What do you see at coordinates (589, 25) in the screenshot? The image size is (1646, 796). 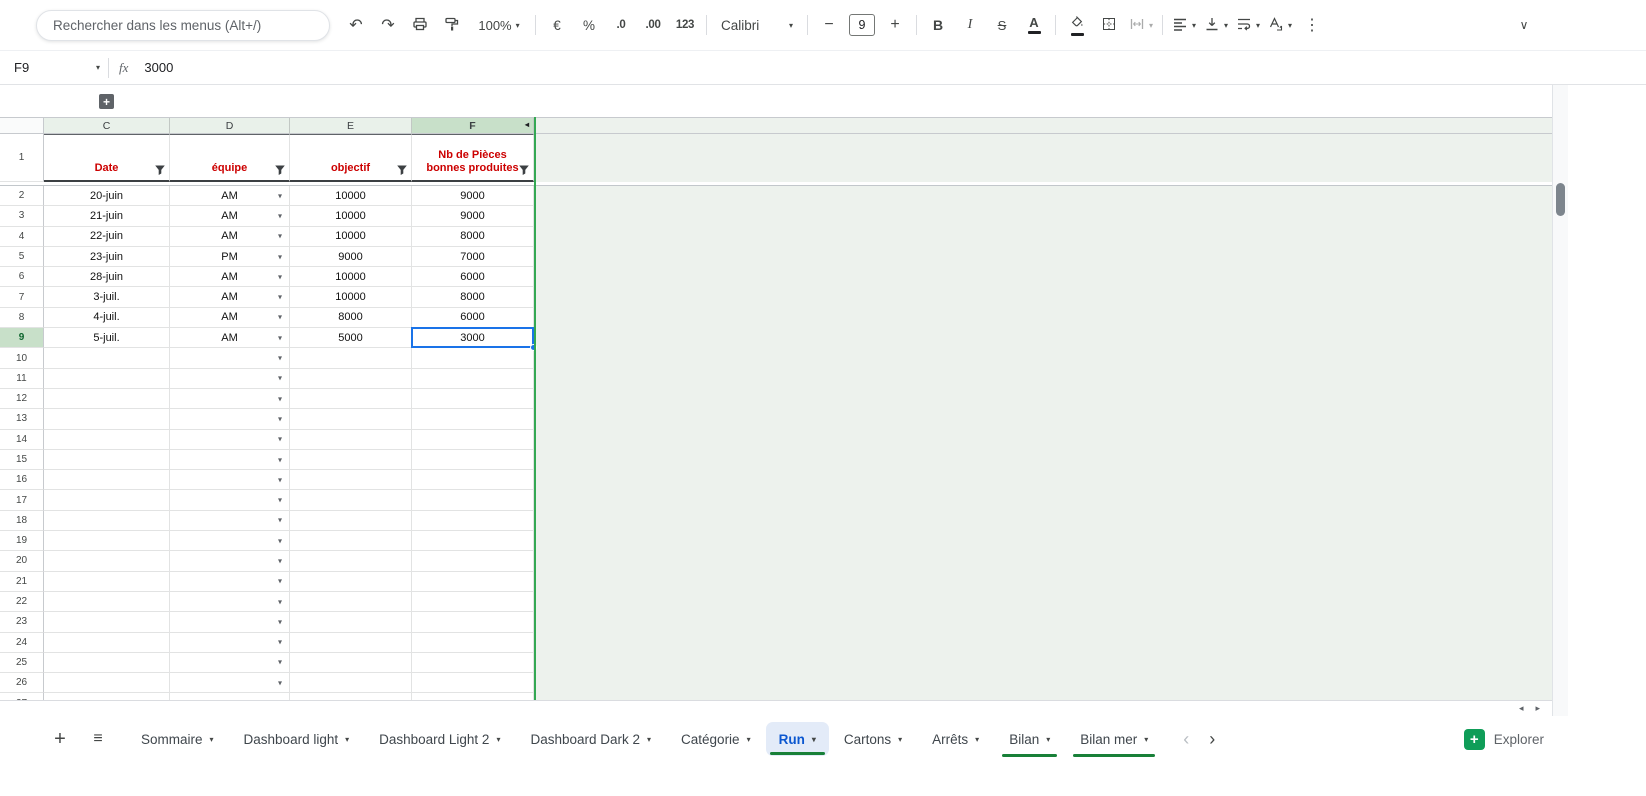 I see `format-percent-button: %` at bounding box center [589, 25].